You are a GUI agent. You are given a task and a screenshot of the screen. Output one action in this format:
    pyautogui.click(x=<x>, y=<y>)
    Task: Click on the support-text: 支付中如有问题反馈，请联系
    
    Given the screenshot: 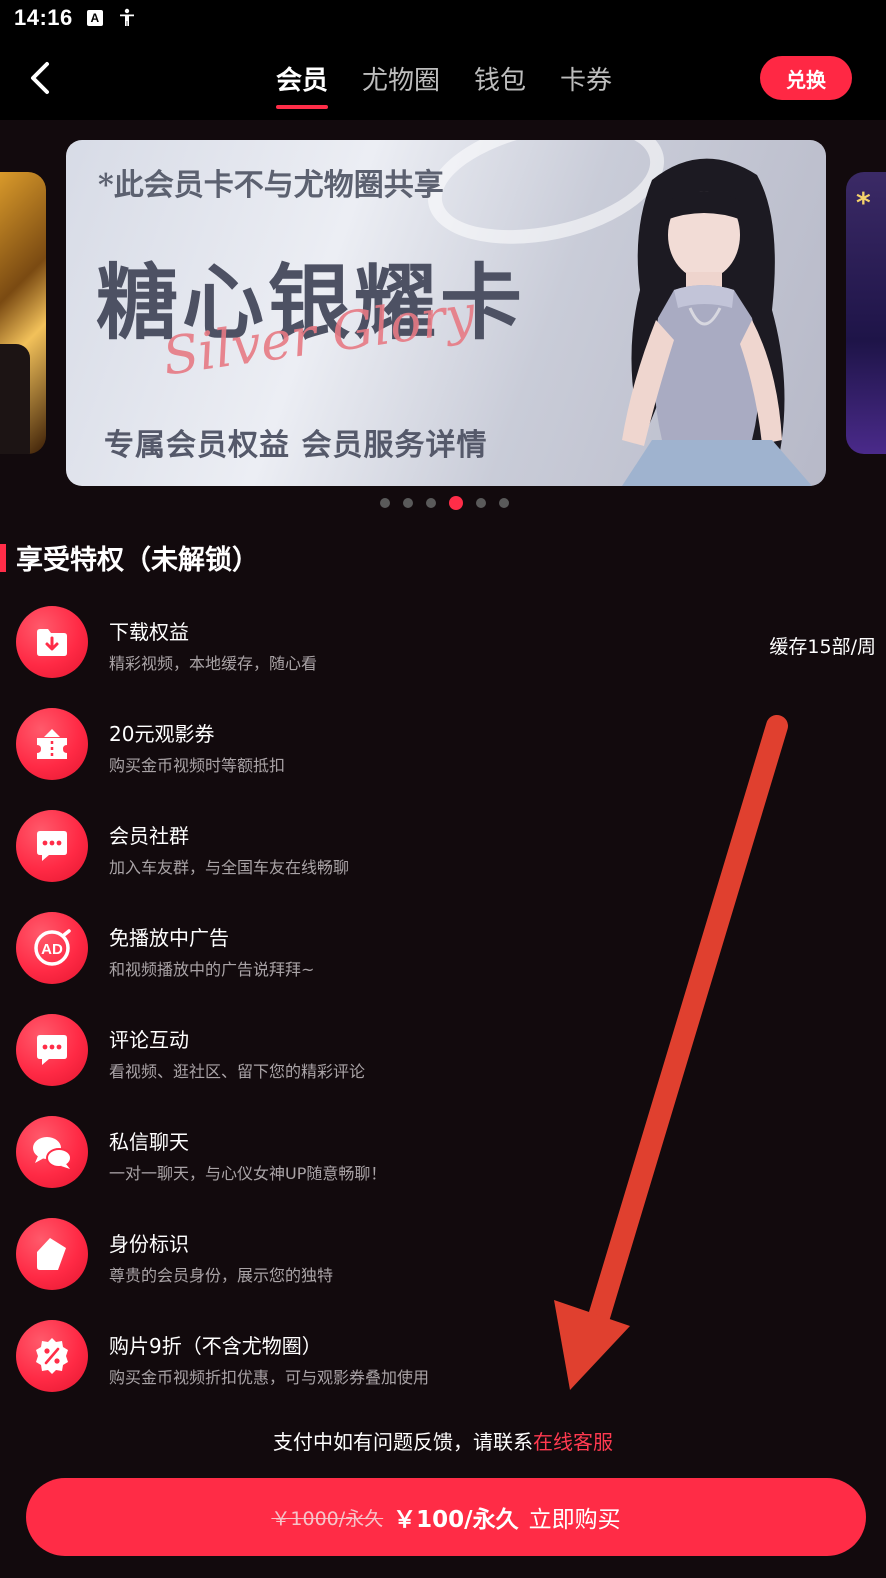 What is the action you would take?
    pyautogui.click(x=403, y=1442)
    